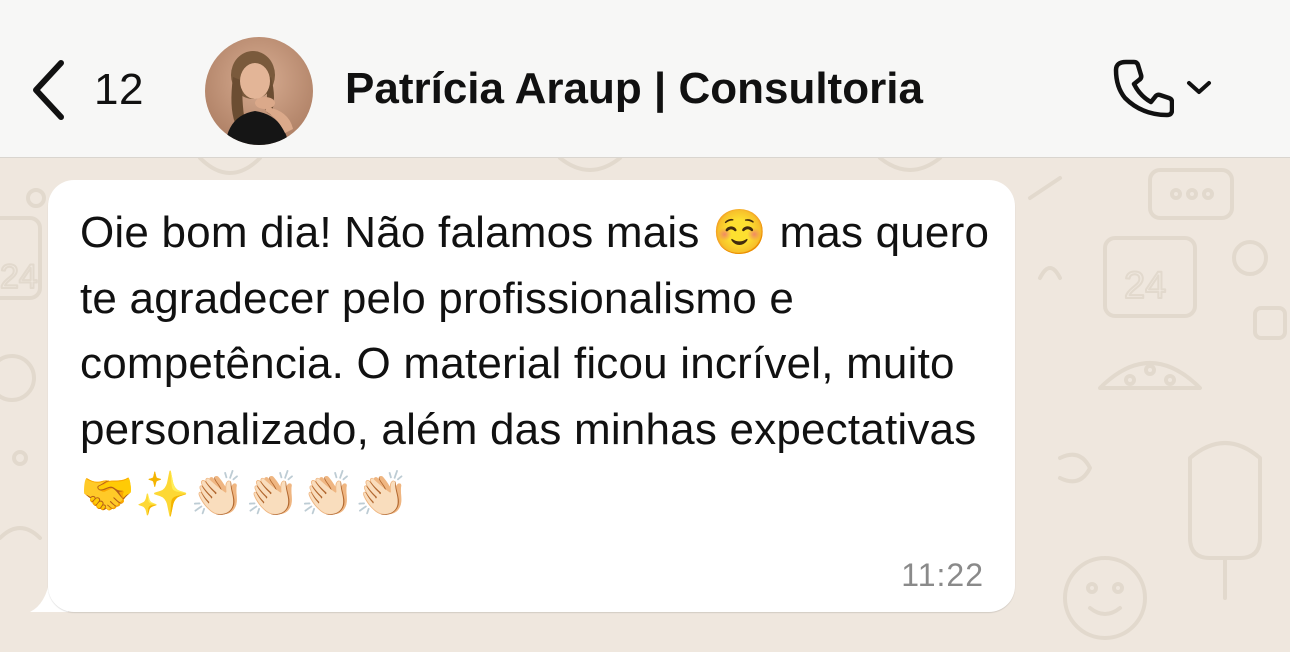  Describe the element at coordinates (1143, 90) in the screenshot. I see `phone-icon` at that location.